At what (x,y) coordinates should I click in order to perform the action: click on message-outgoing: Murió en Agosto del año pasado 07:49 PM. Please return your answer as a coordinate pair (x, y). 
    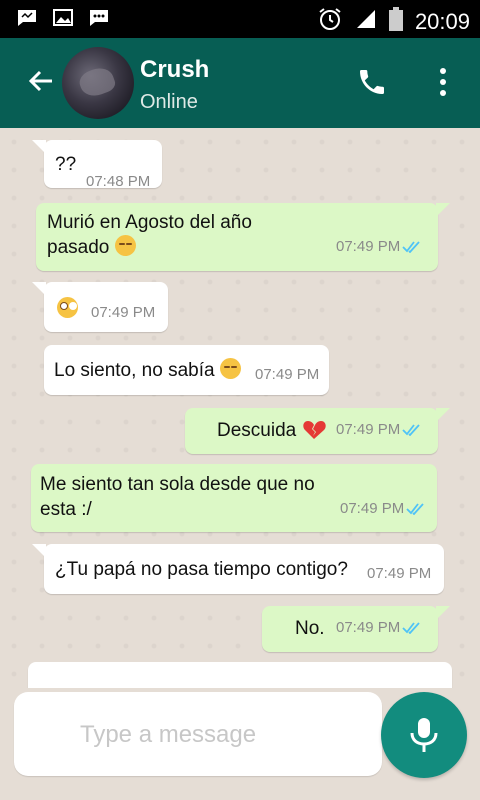
    Looking at the image, I should click on (243, 237).